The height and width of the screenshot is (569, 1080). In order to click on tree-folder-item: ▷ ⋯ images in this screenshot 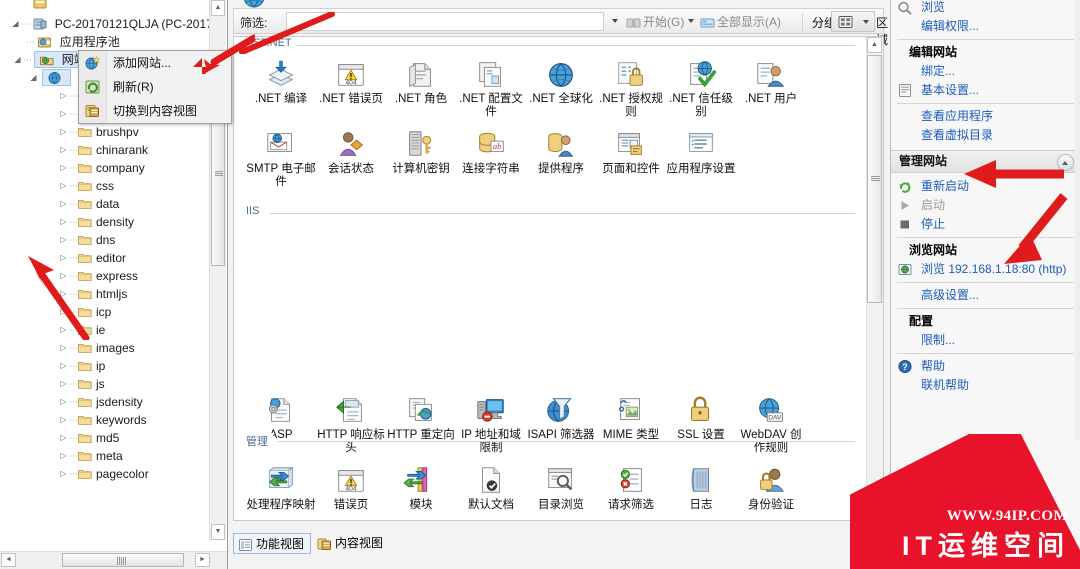, I will do `click(107, 347)`.